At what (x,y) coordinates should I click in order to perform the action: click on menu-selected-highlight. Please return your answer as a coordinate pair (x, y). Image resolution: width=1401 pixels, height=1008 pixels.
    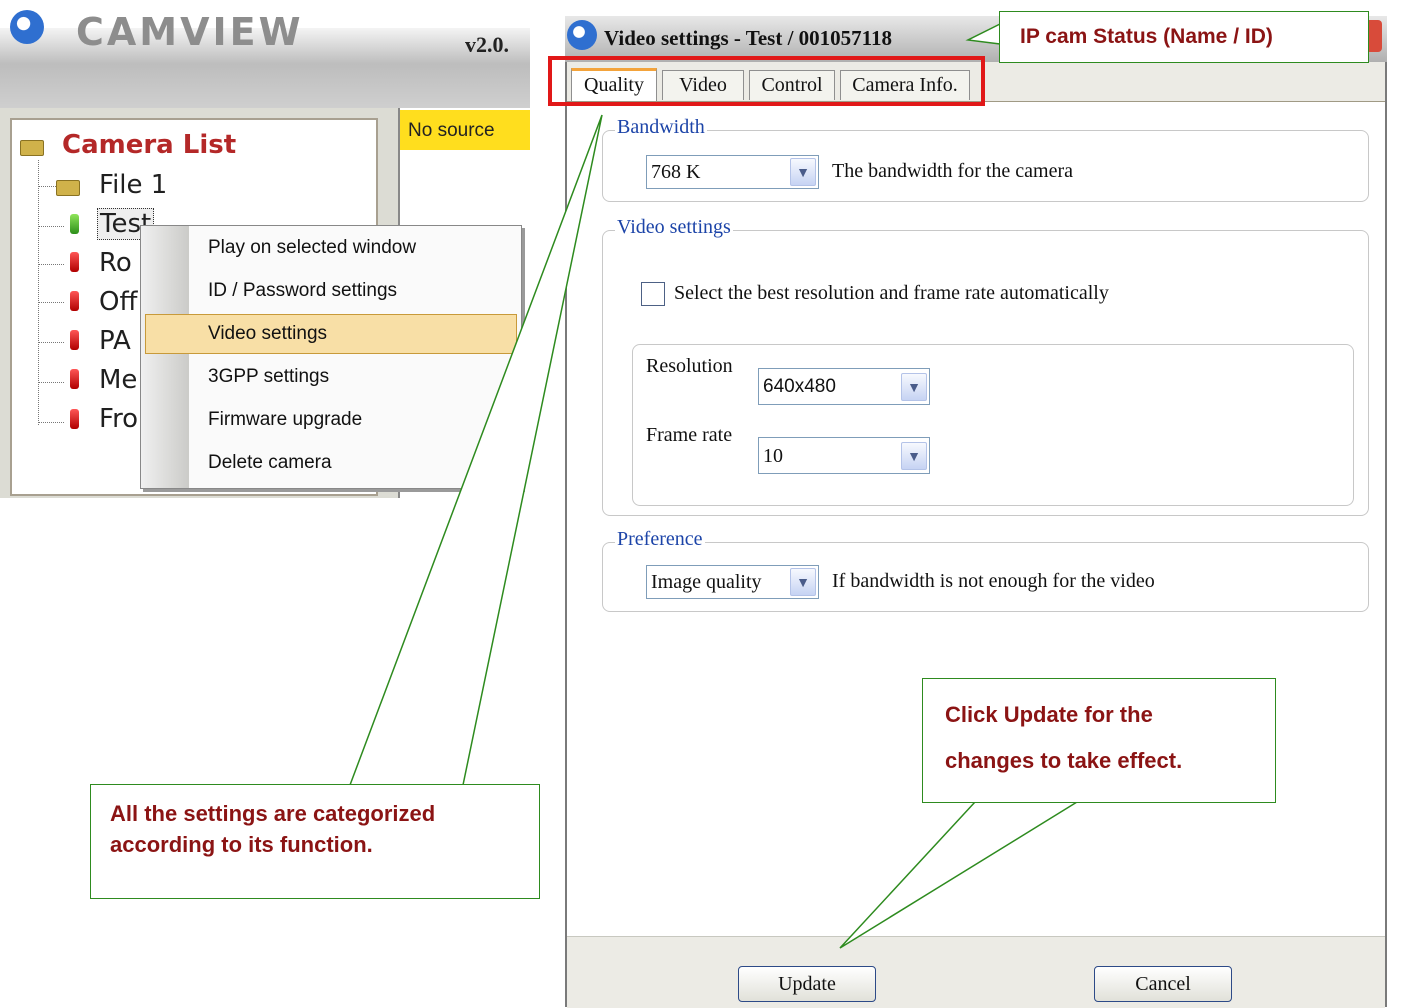
    Looking at the image, I should click on (331, 334).